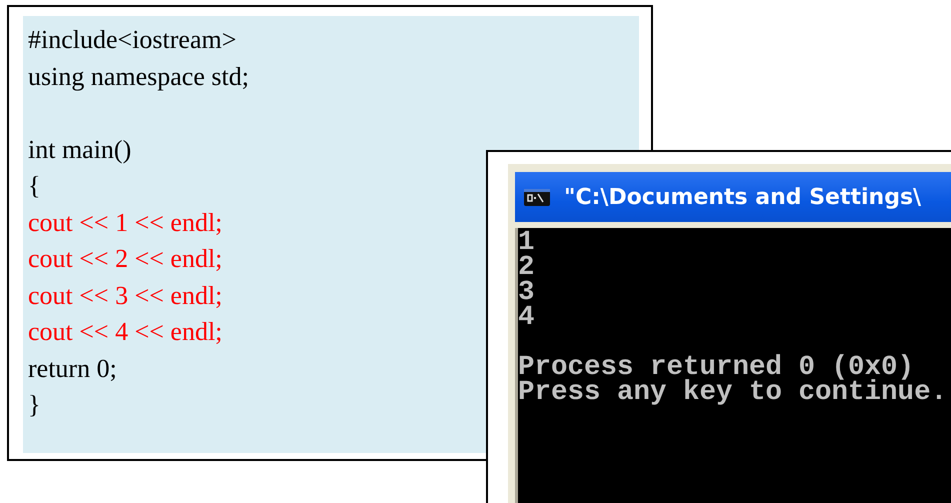 The height and width of the screenshot is (503, 951). What do you see at coordinates (138, 76) in the screenshot?
I see `code-line: using namespace std;` at bounding box center [138, 76].